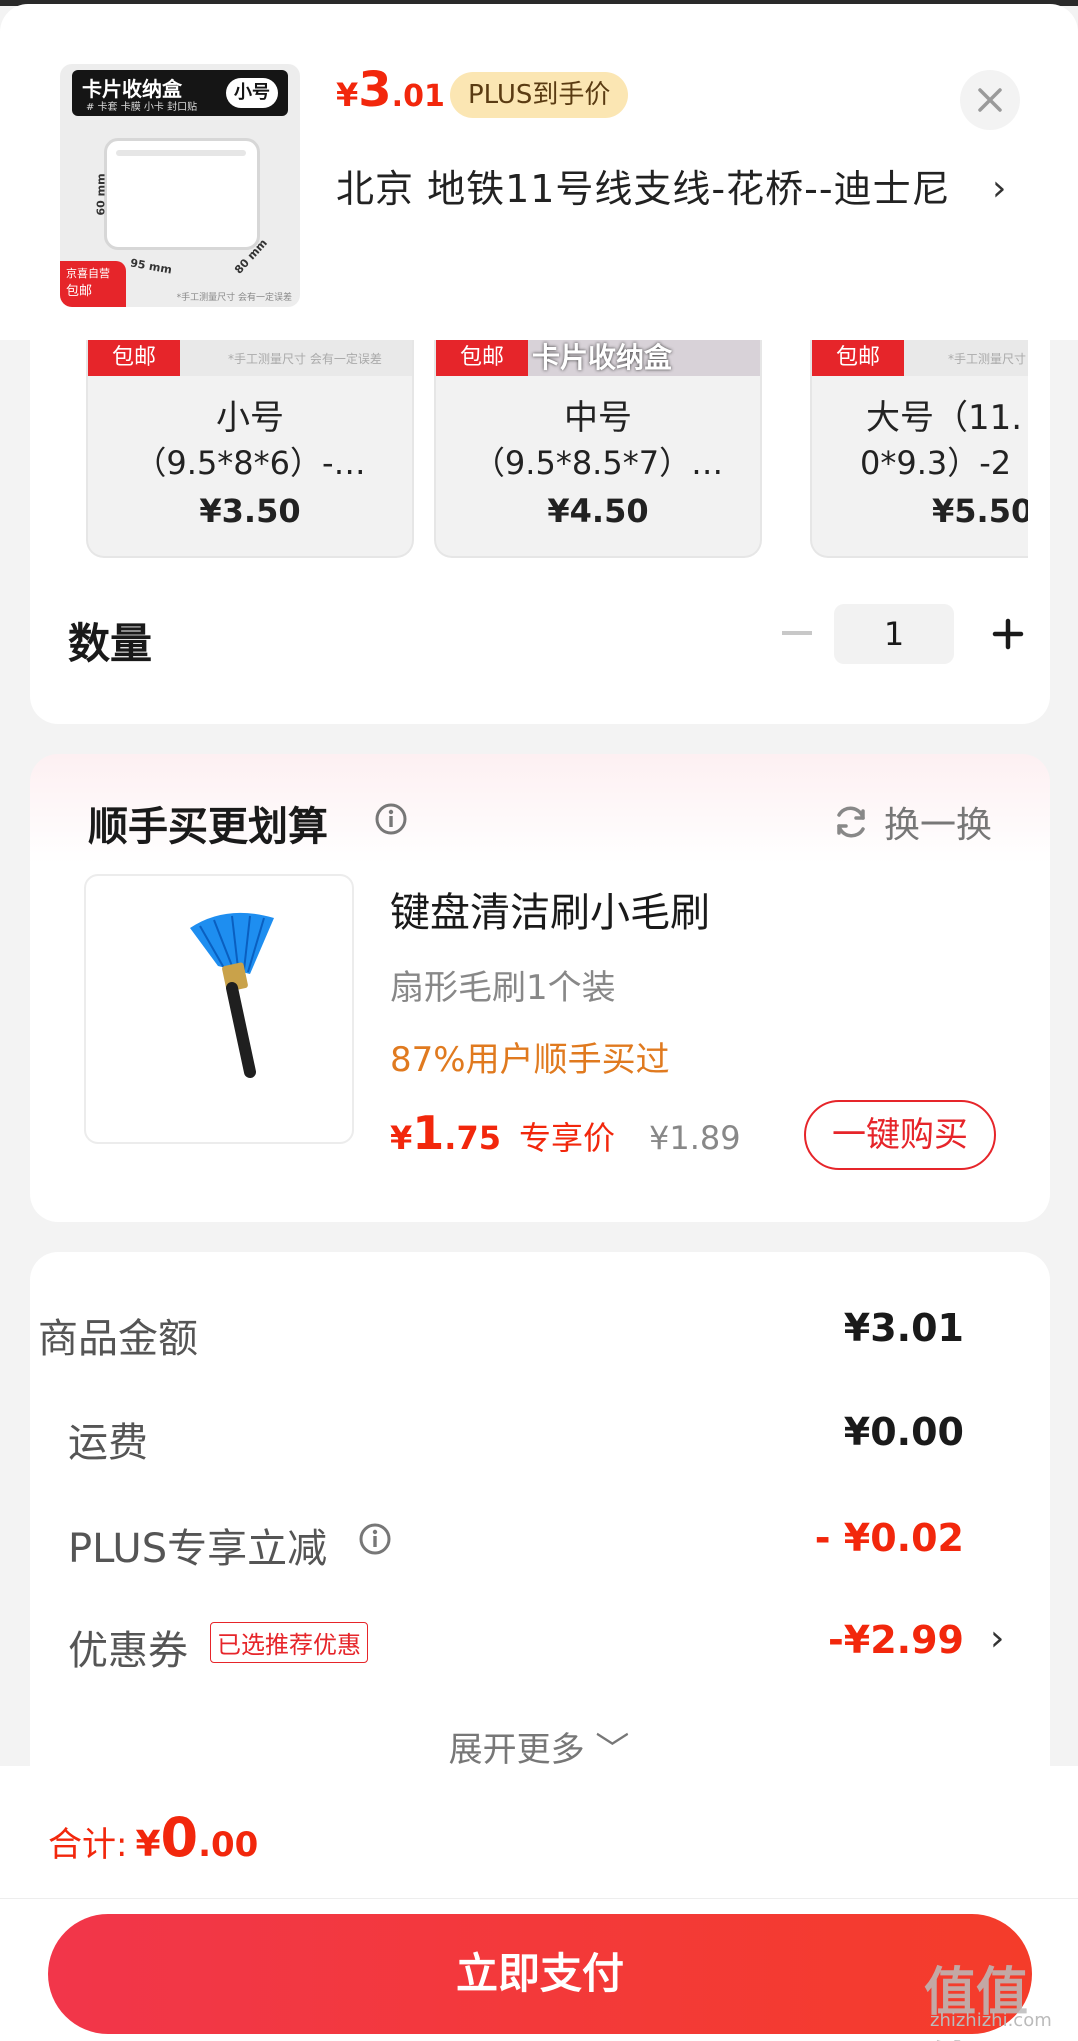 This screenshot has width=1078, height=2041. What do you see at coordinates (903, 1432) in the screenshot?
I see `shipping-value: ¥0.00` at bounding box center [903, 1432].